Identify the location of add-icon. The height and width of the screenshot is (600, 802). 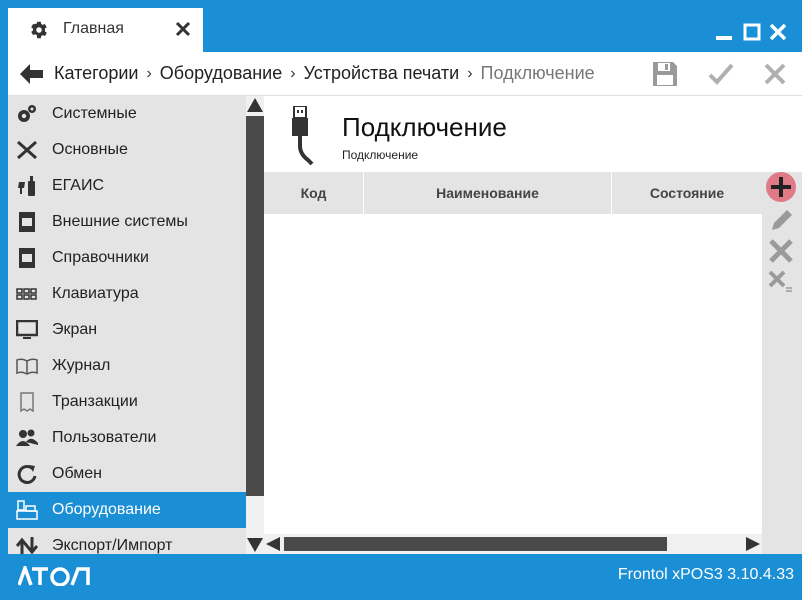
(781, 187).